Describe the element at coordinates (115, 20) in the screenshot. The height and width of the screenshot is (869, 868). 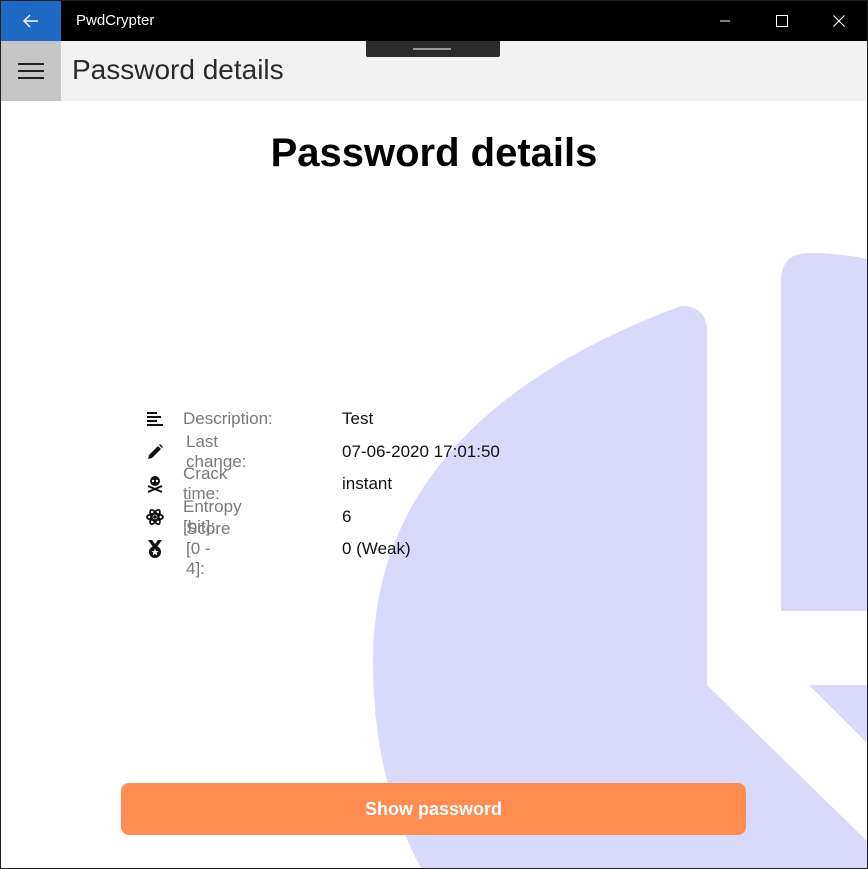
I see `app-title: PwdCrypter` at that location.